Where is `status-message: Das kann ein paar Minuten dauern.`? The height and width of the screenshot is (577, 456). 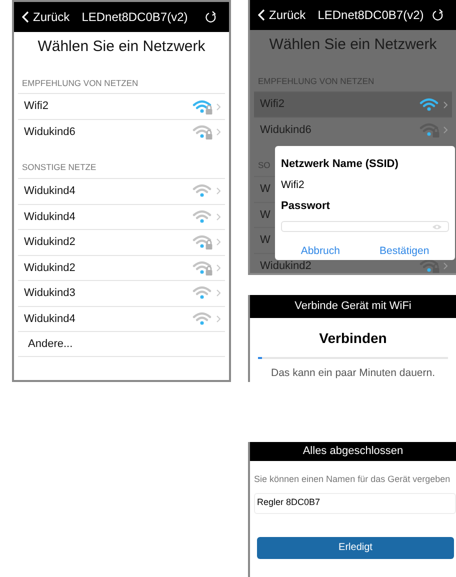 status-message: Das kann ein paar Minuten dauern. is located at coordinates (353, 374).